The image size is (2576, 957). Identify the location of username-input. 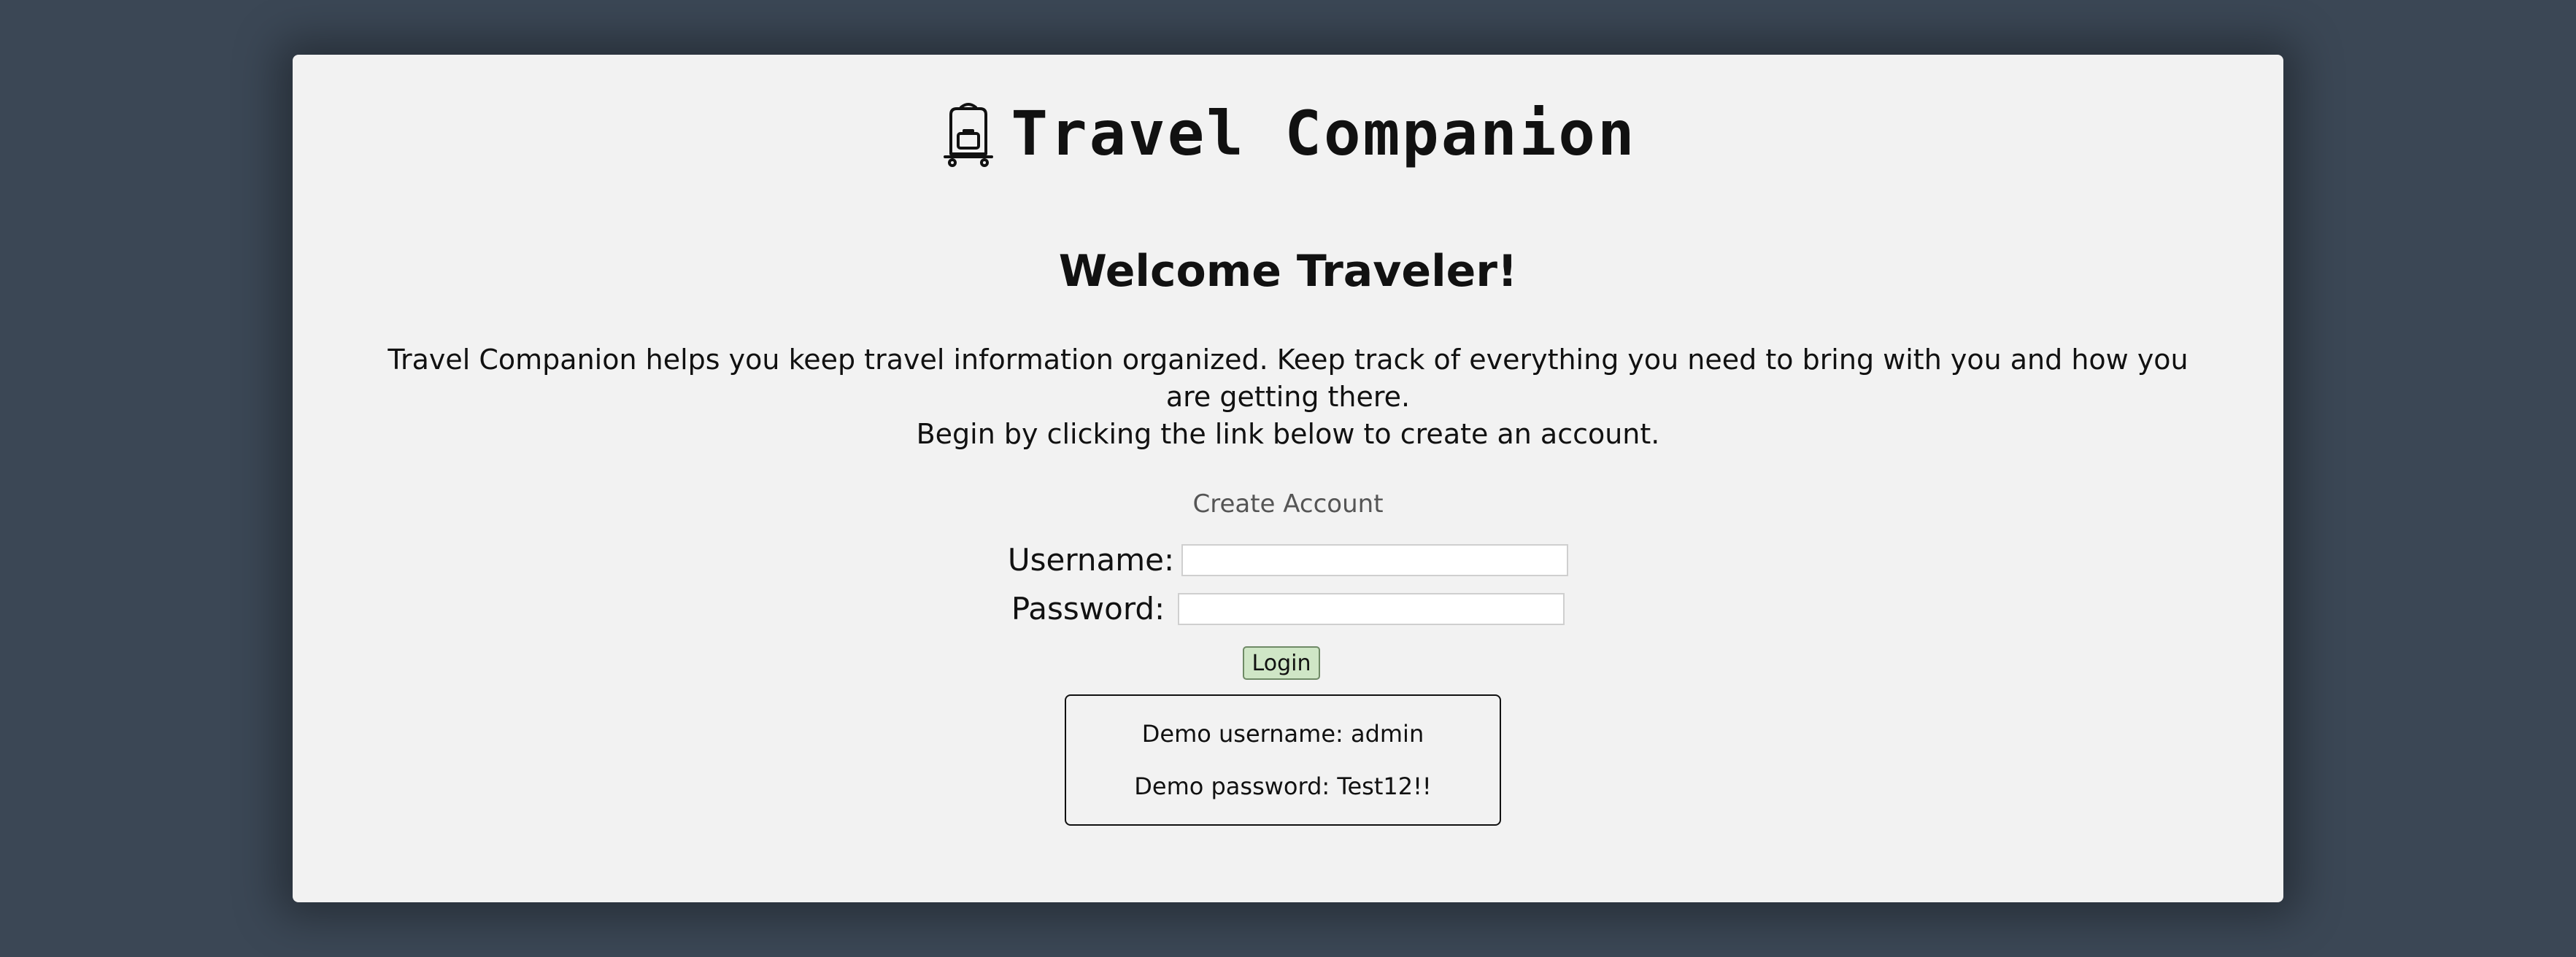
(1375, 559).